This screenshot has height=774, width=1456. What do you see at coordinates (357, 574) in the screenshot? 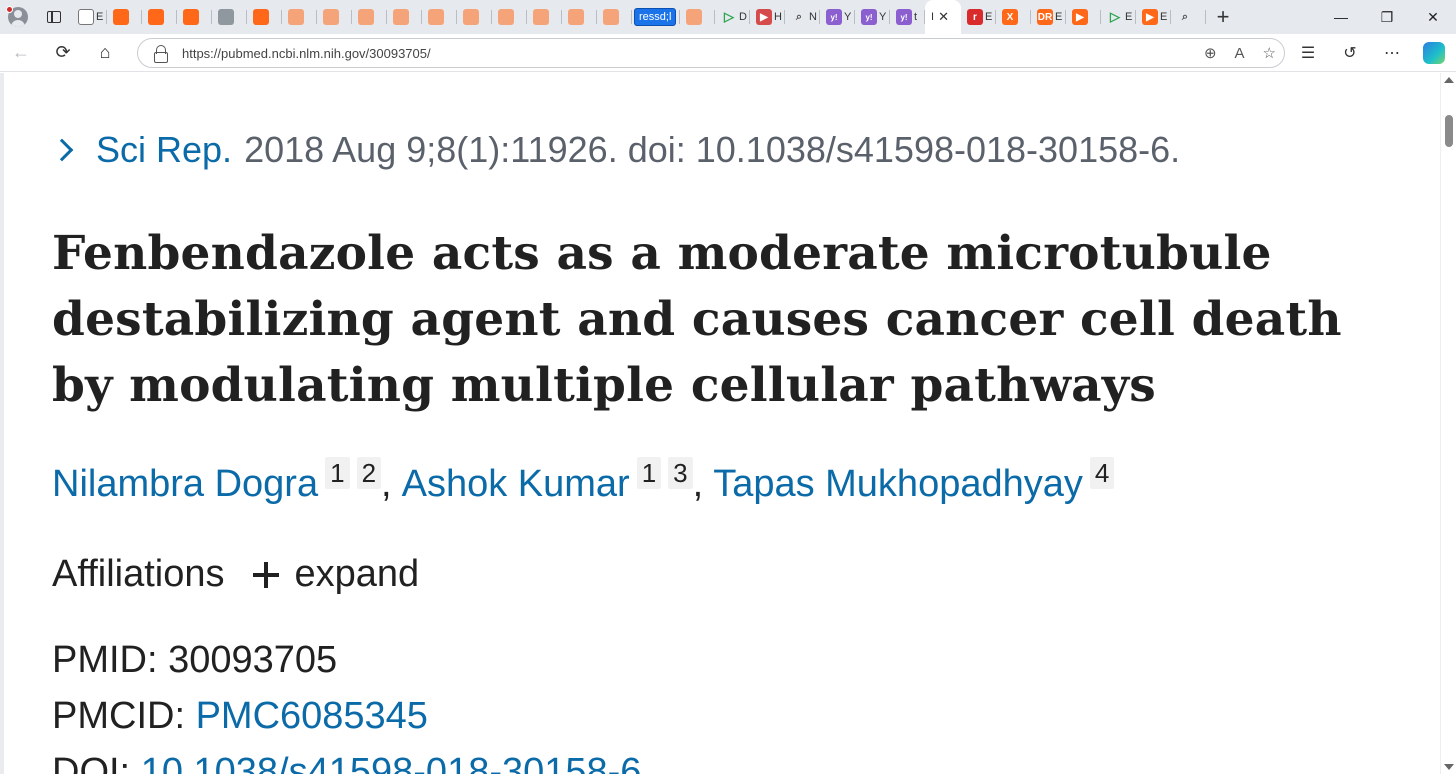
I see `expand-button: expand` at bounding box center [357, 574].